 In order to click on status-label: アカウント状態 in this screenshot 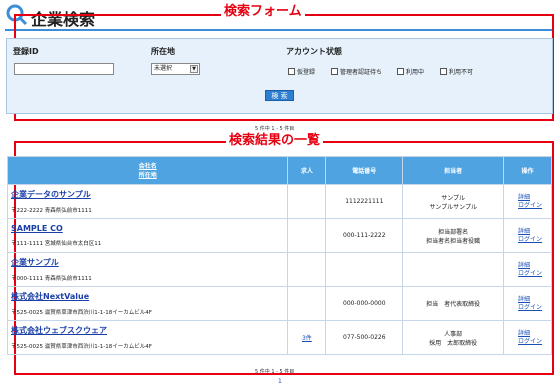, I will do `click(314, 51)`.